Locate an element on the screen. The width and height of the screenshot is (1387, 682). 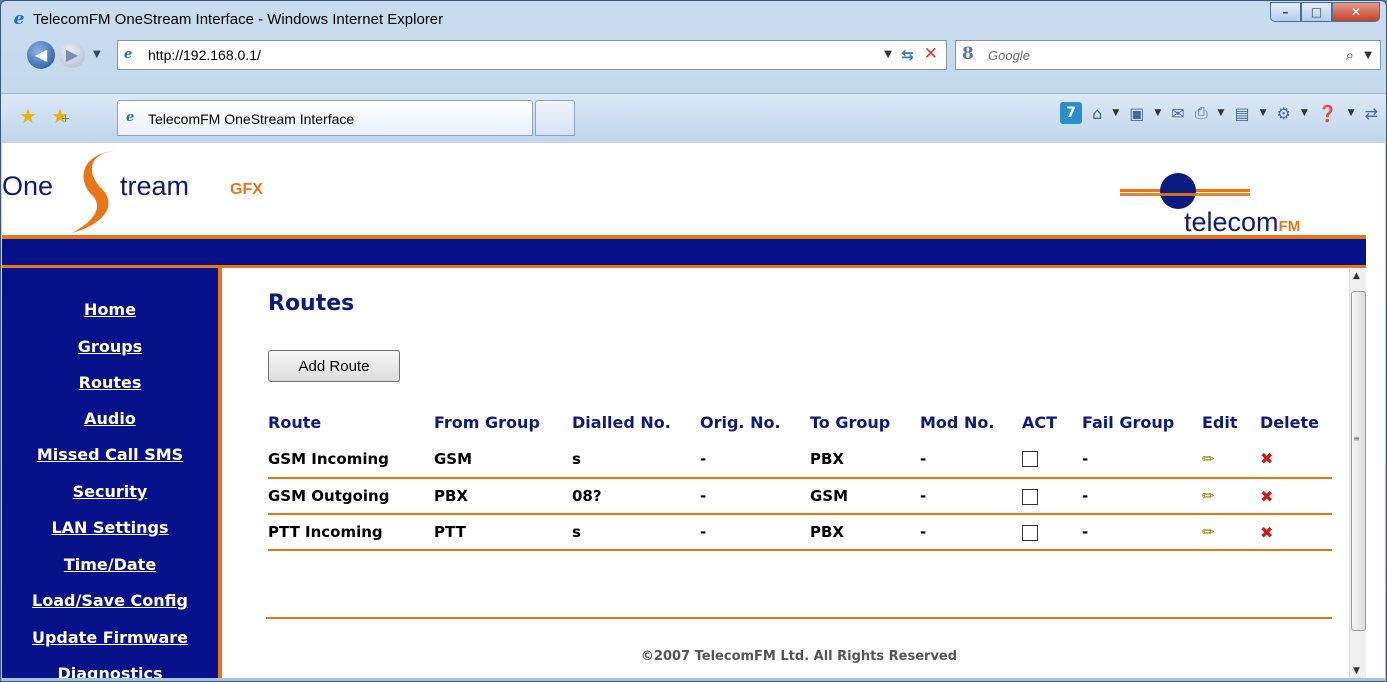
toolbar-badge-icon: 7 is located at coordinates (1071, 113).